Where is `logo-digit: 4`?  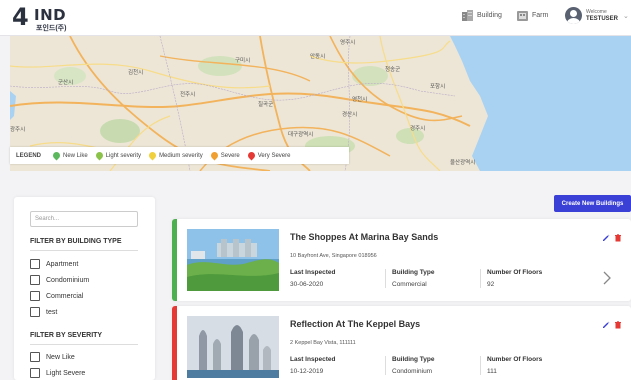
logo-digit: 4 is located at coordinates (20, 17).